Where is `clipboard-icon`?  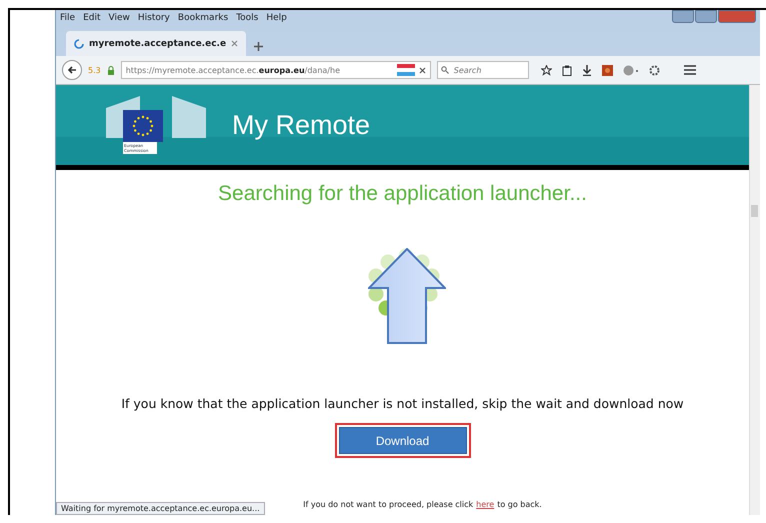 clipboard-icon is located at coordinates (567, 70).